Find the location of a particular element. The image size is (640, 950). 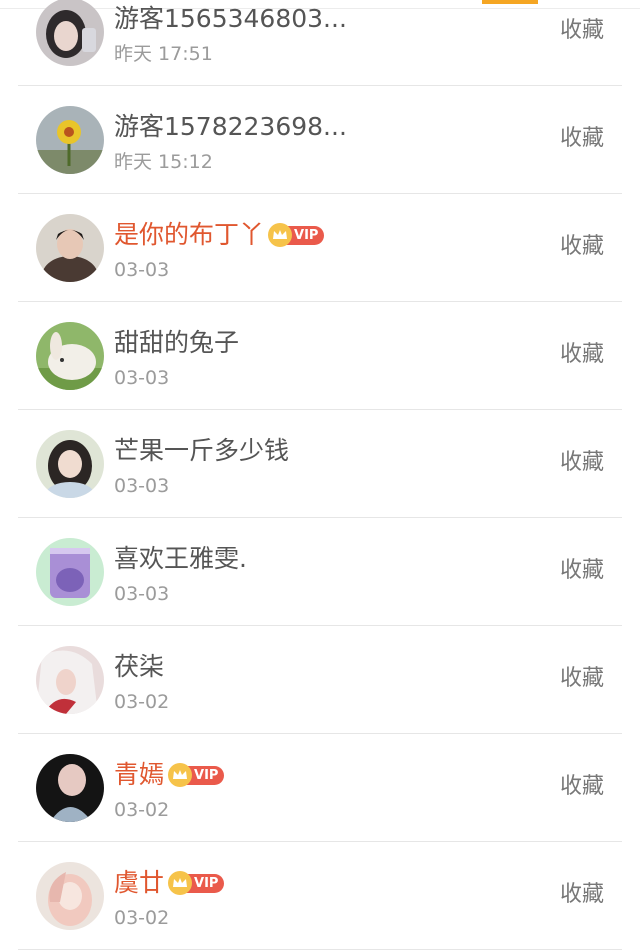

list-item: 喜欢王雅雯. 03-03 收藏 is located at coordinates (320, 572).